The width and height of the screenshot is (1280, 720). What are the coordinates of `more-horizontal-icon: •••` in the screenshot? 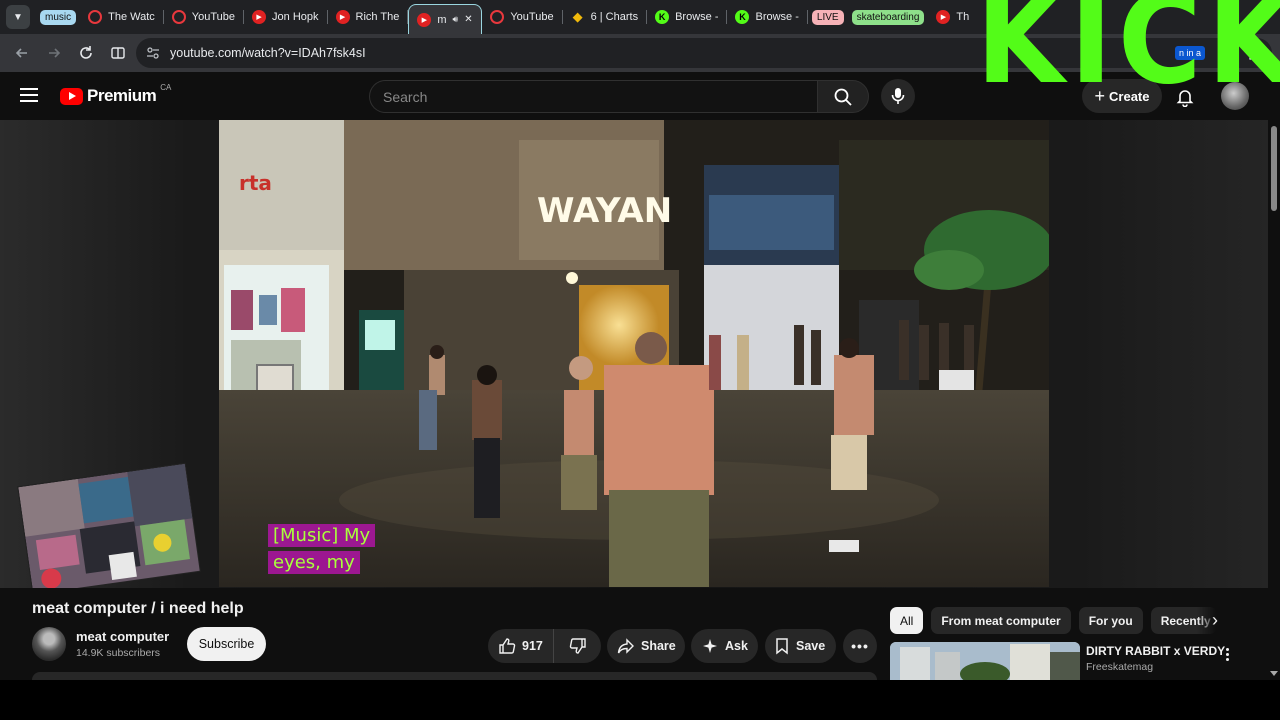 It's located at (860, 646).